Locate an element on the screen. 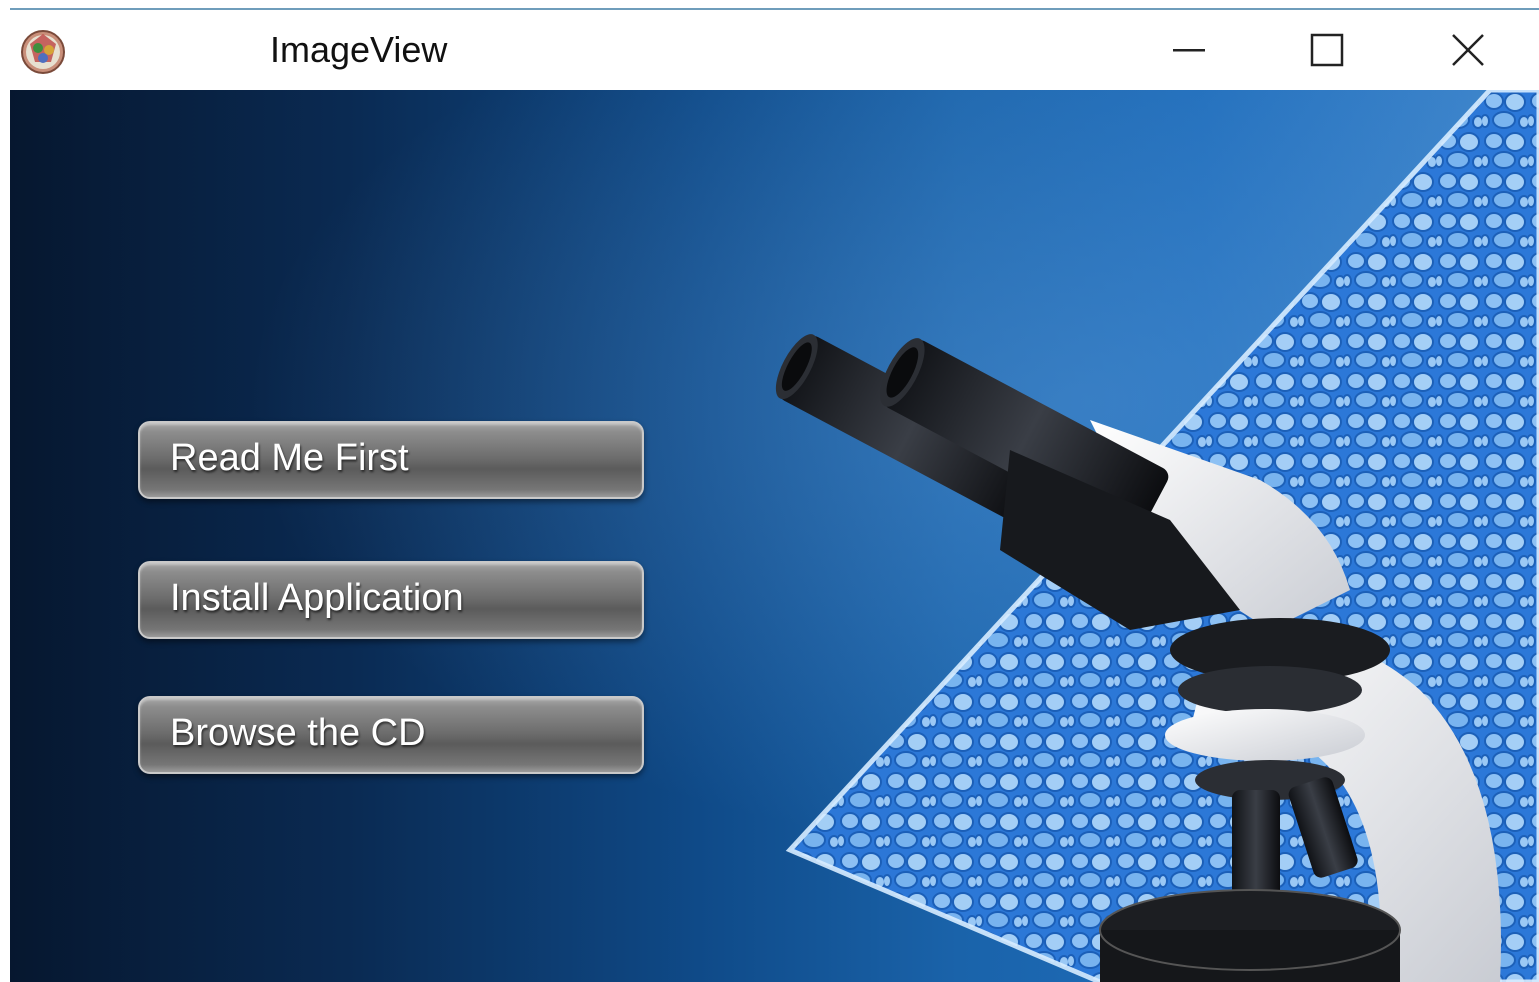  title-bar: ImageView is located at coordinates (774, 50).